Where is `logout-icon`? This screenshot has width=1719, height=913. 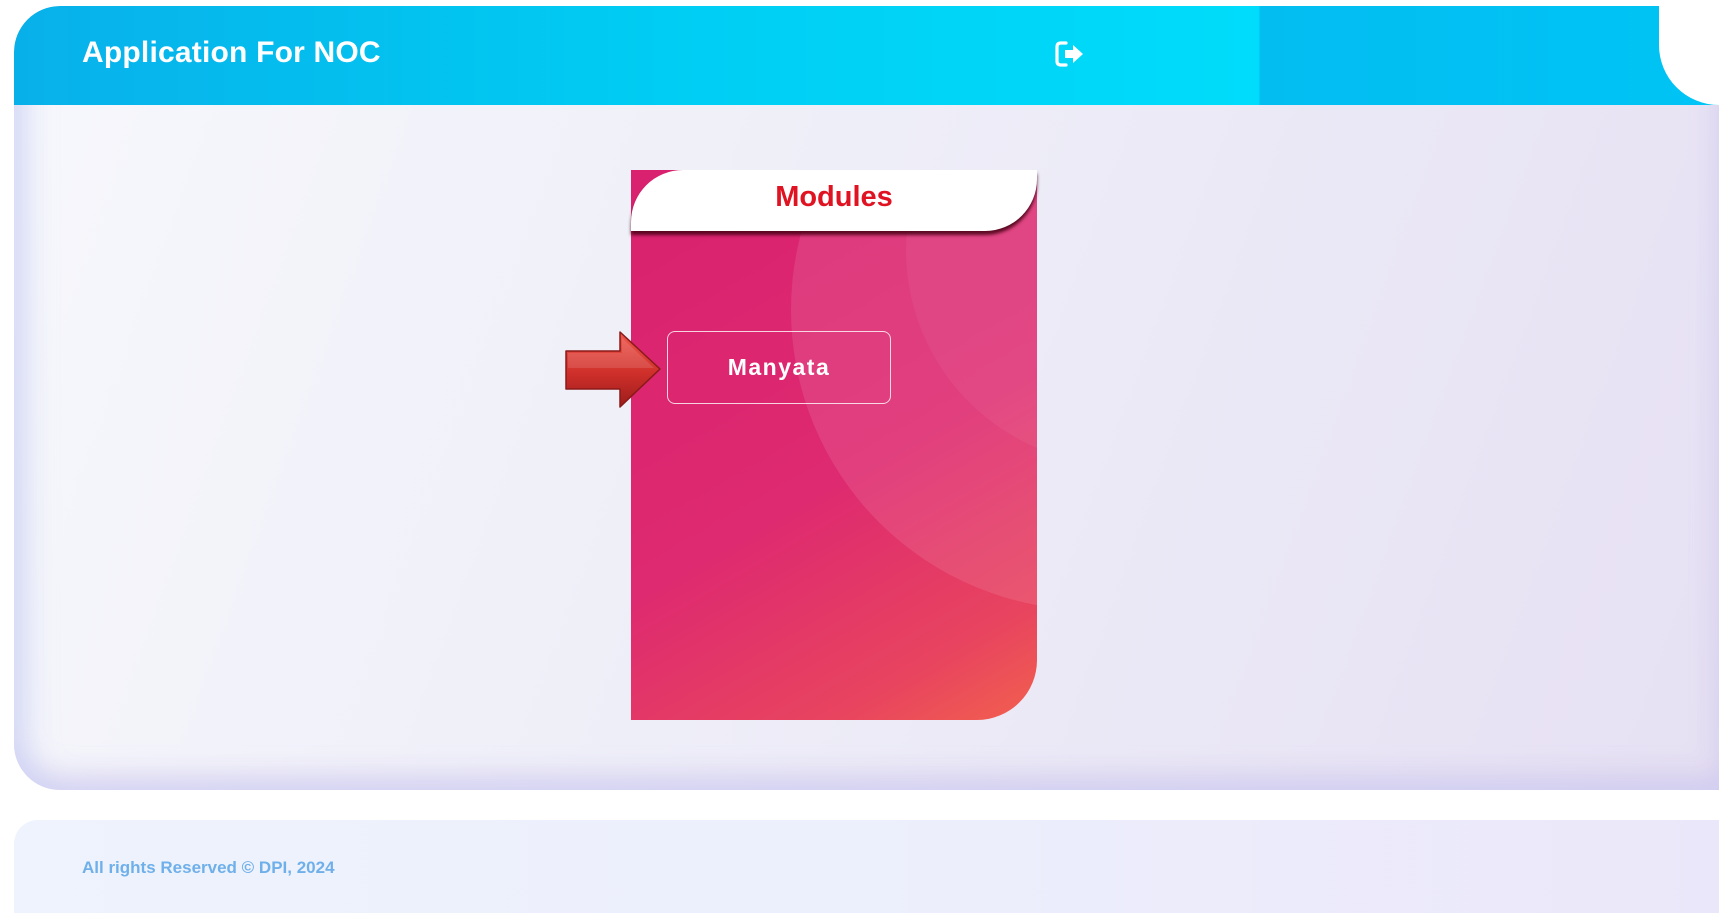
logout-icon is located at coordinates (1069, 54).